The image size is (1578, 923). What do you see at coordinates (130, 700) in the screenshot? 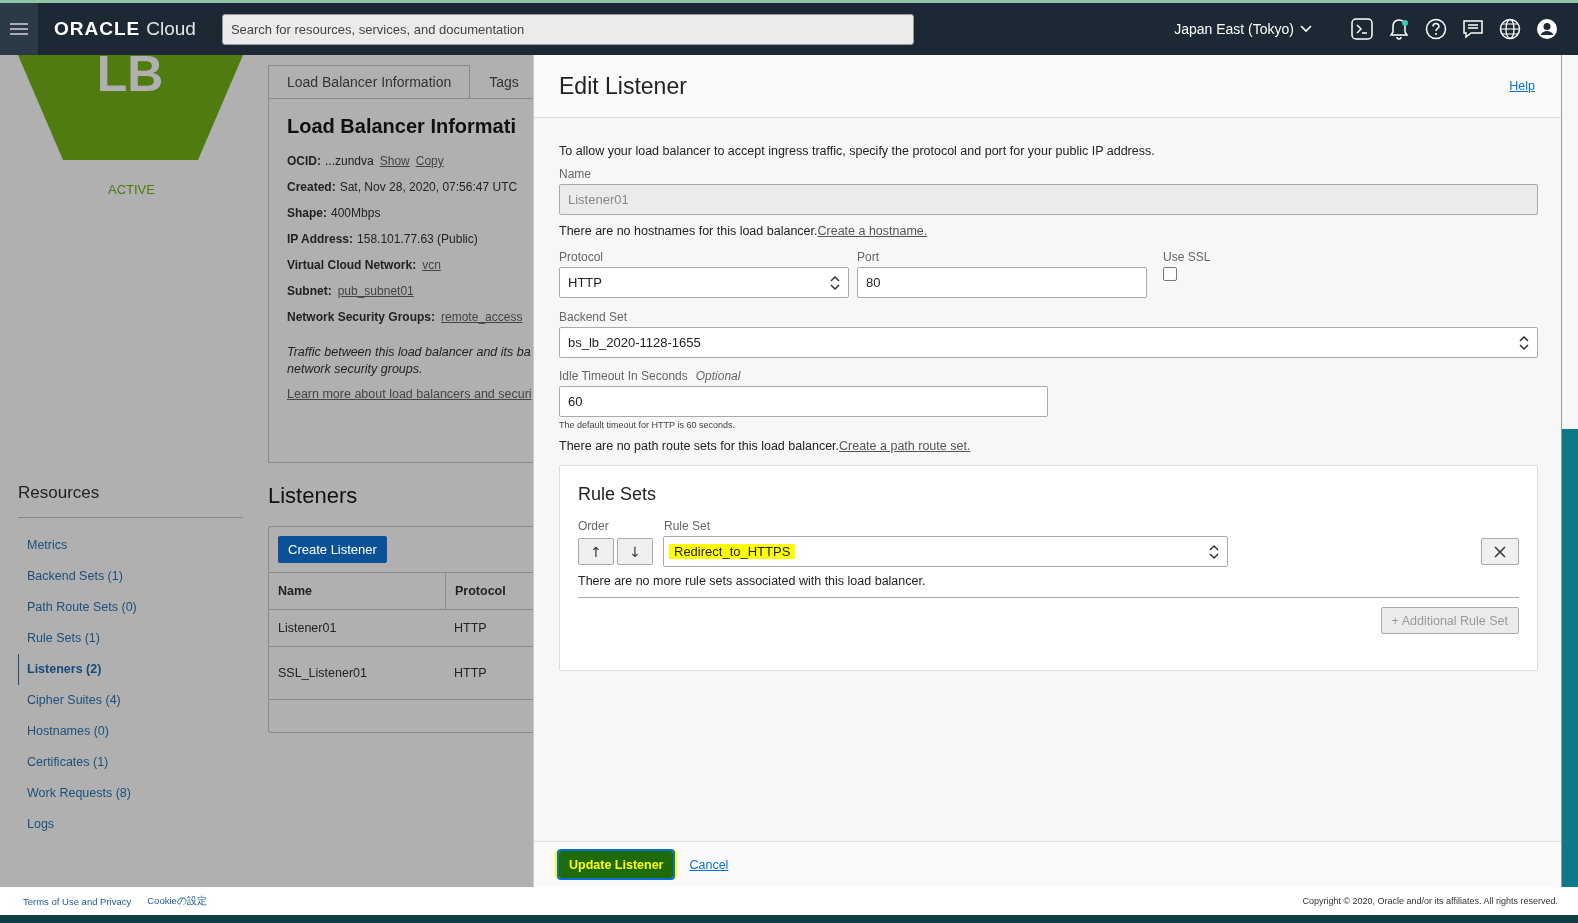
I see `sidebar-item: Cipher Suites (4)` at bounding box center [130, 700].